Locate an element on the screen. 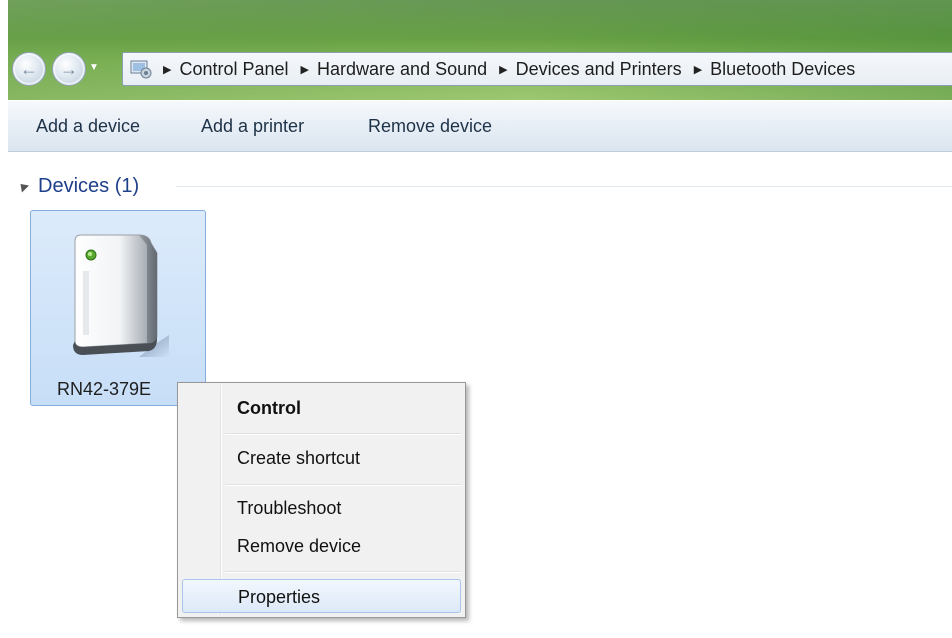 The height and width of the screenshot is (638, 952). back-arrow-icon: ← is located at coordinates (29, 68).